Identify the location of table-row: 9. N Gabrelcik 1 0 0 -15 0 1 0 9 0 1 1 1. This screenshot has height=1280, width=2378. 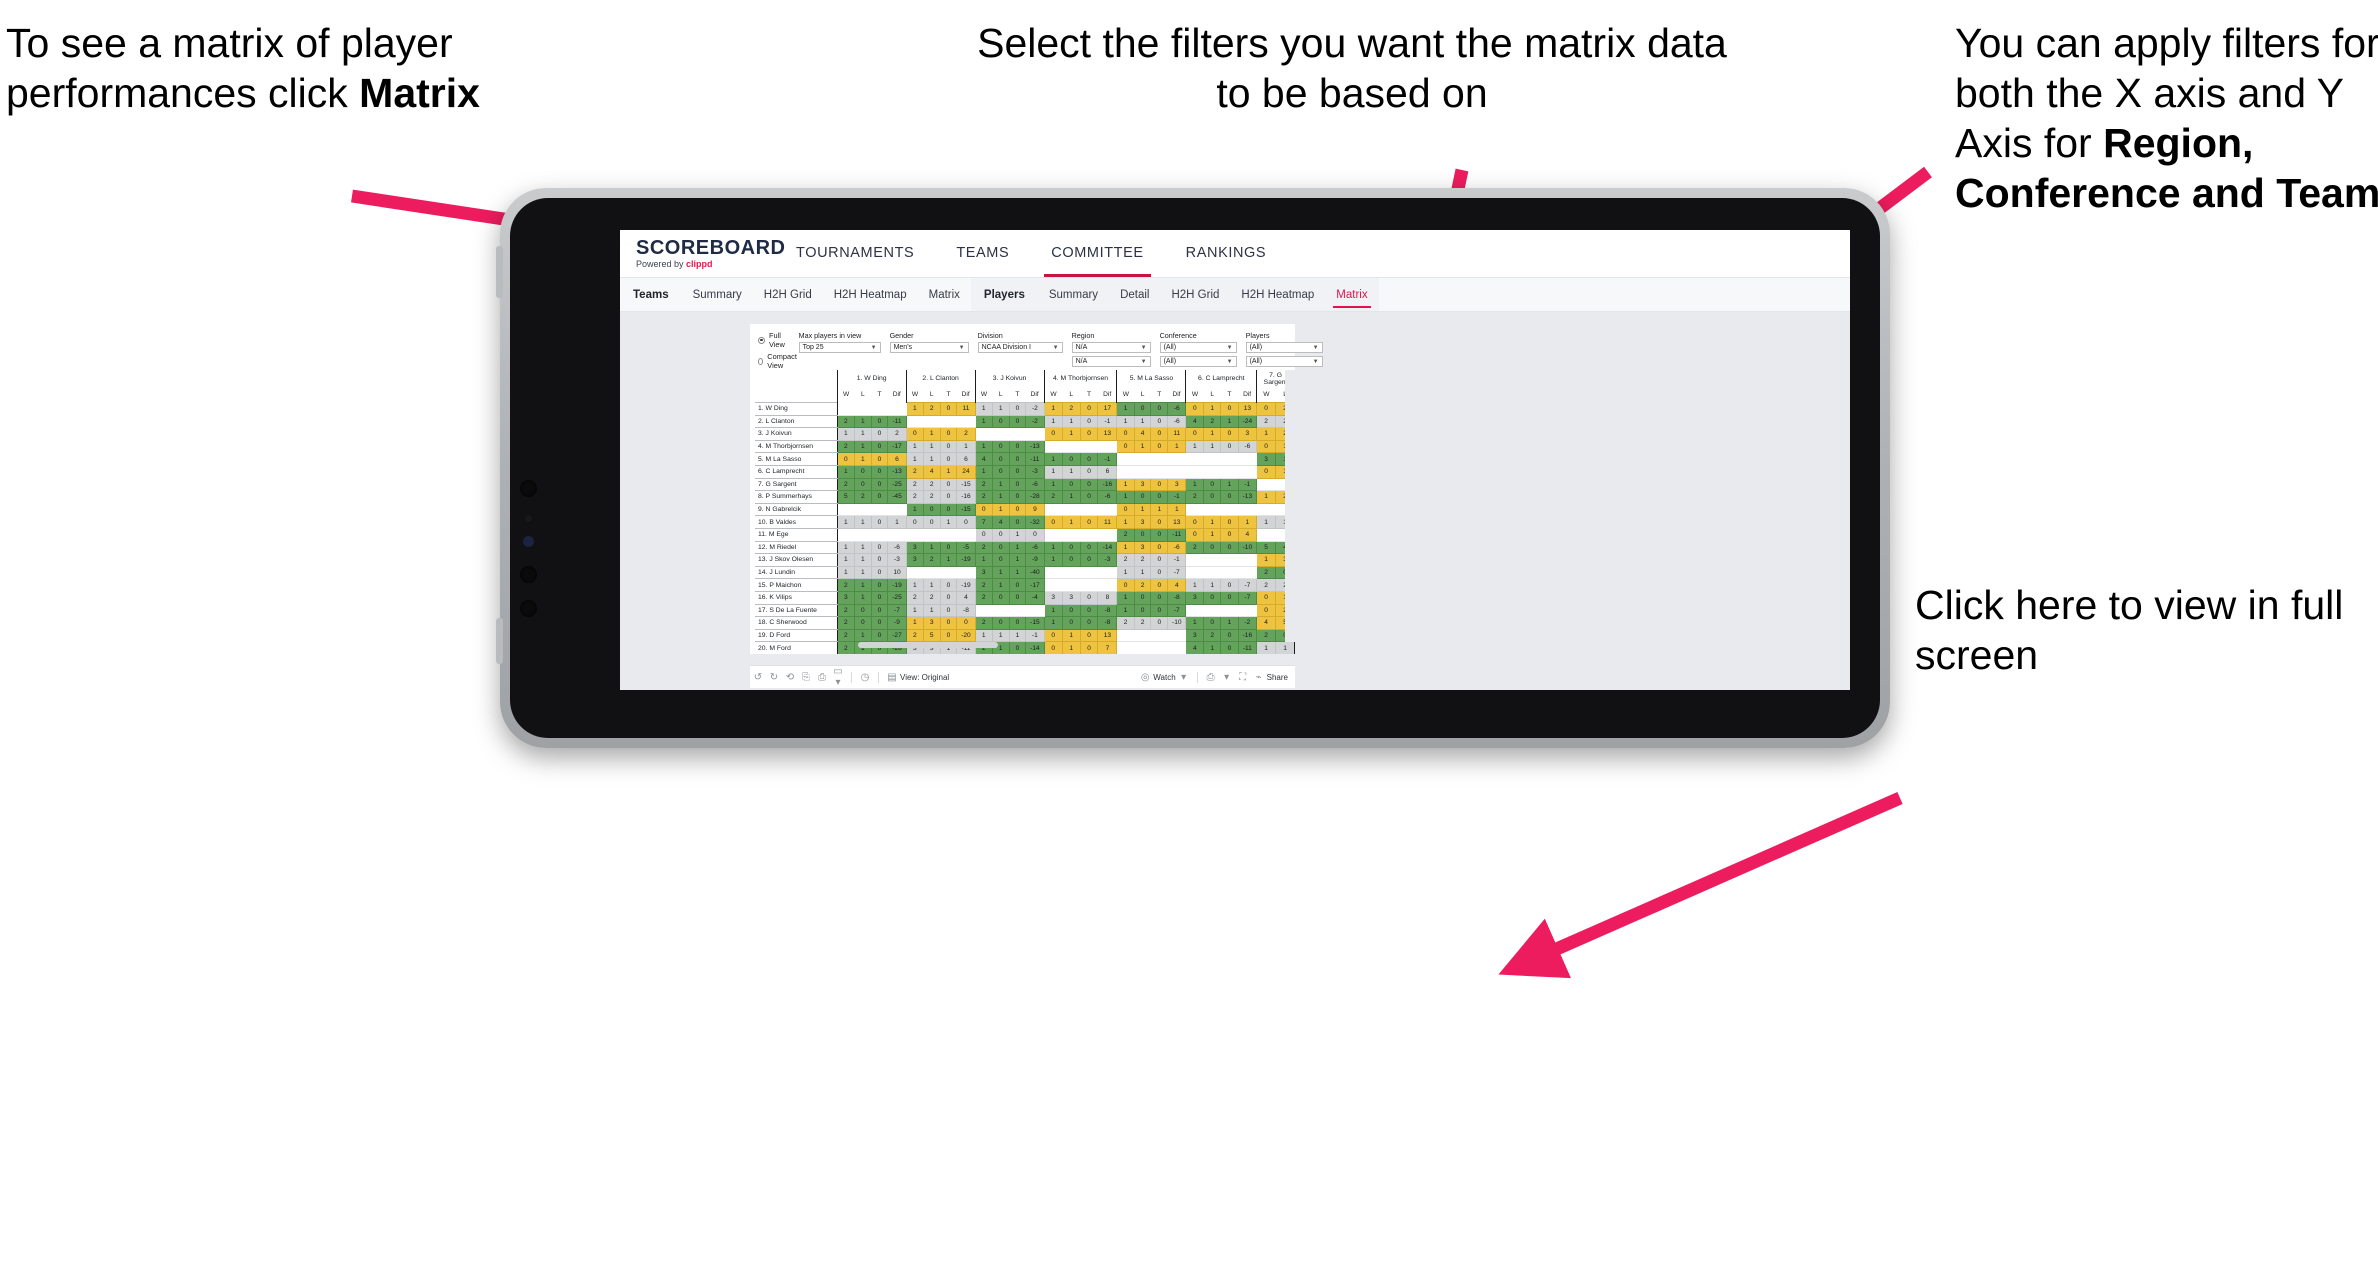
(1025, 509).